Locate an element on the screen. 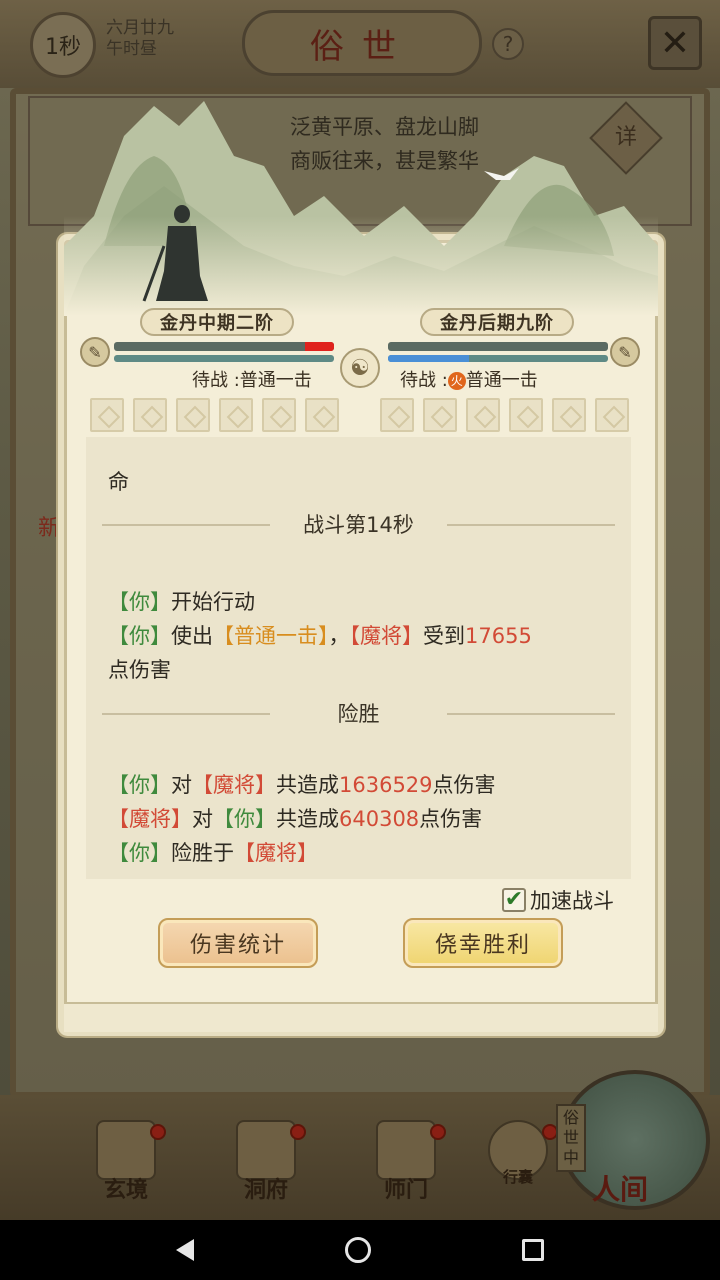 This screenshot has width=720, height=1280. log-text: 开始行动 is located at coordinates (213, 602).